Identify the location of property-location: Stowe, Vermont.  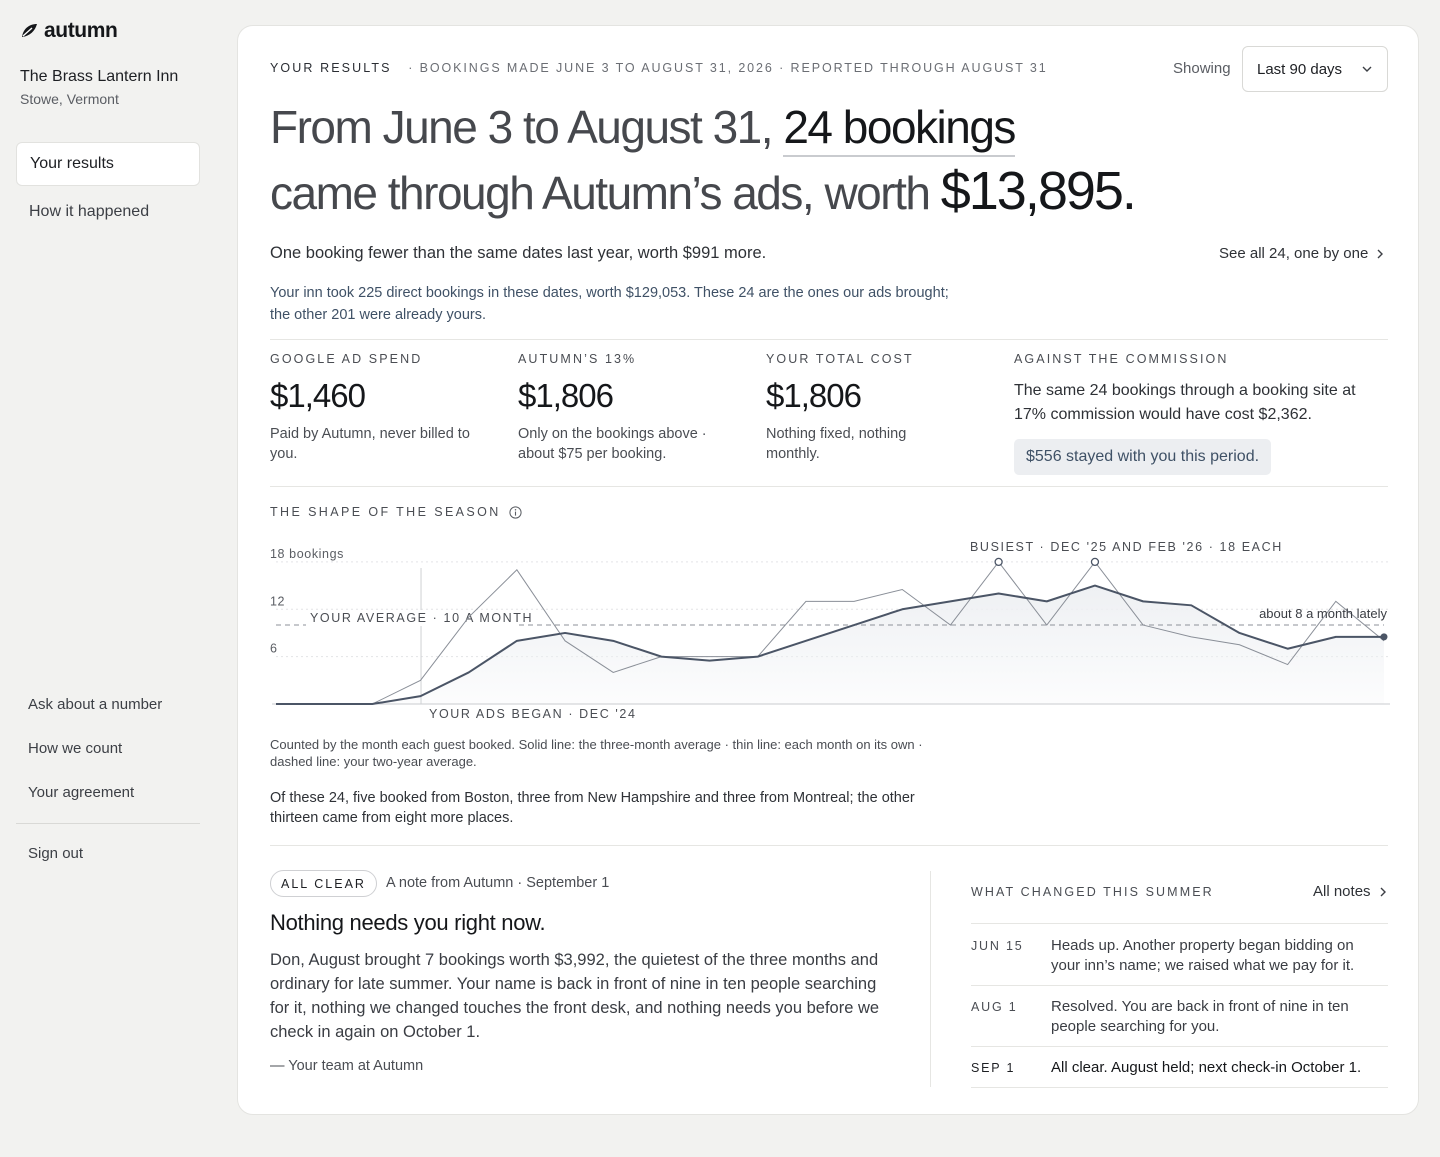
(69, 99).